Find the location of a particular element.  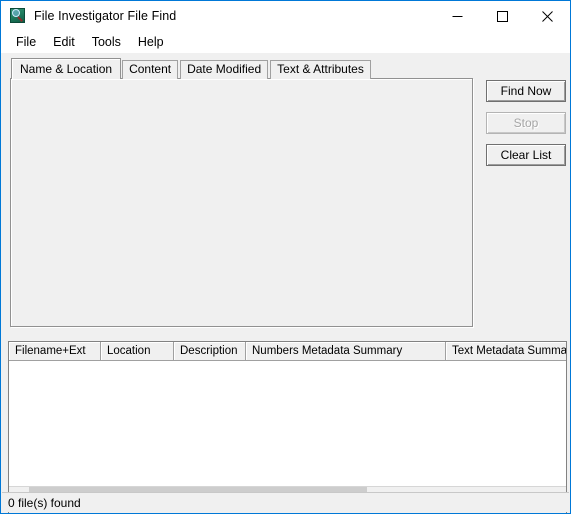

column-header-description: Description is located at coordinates (210, 351).